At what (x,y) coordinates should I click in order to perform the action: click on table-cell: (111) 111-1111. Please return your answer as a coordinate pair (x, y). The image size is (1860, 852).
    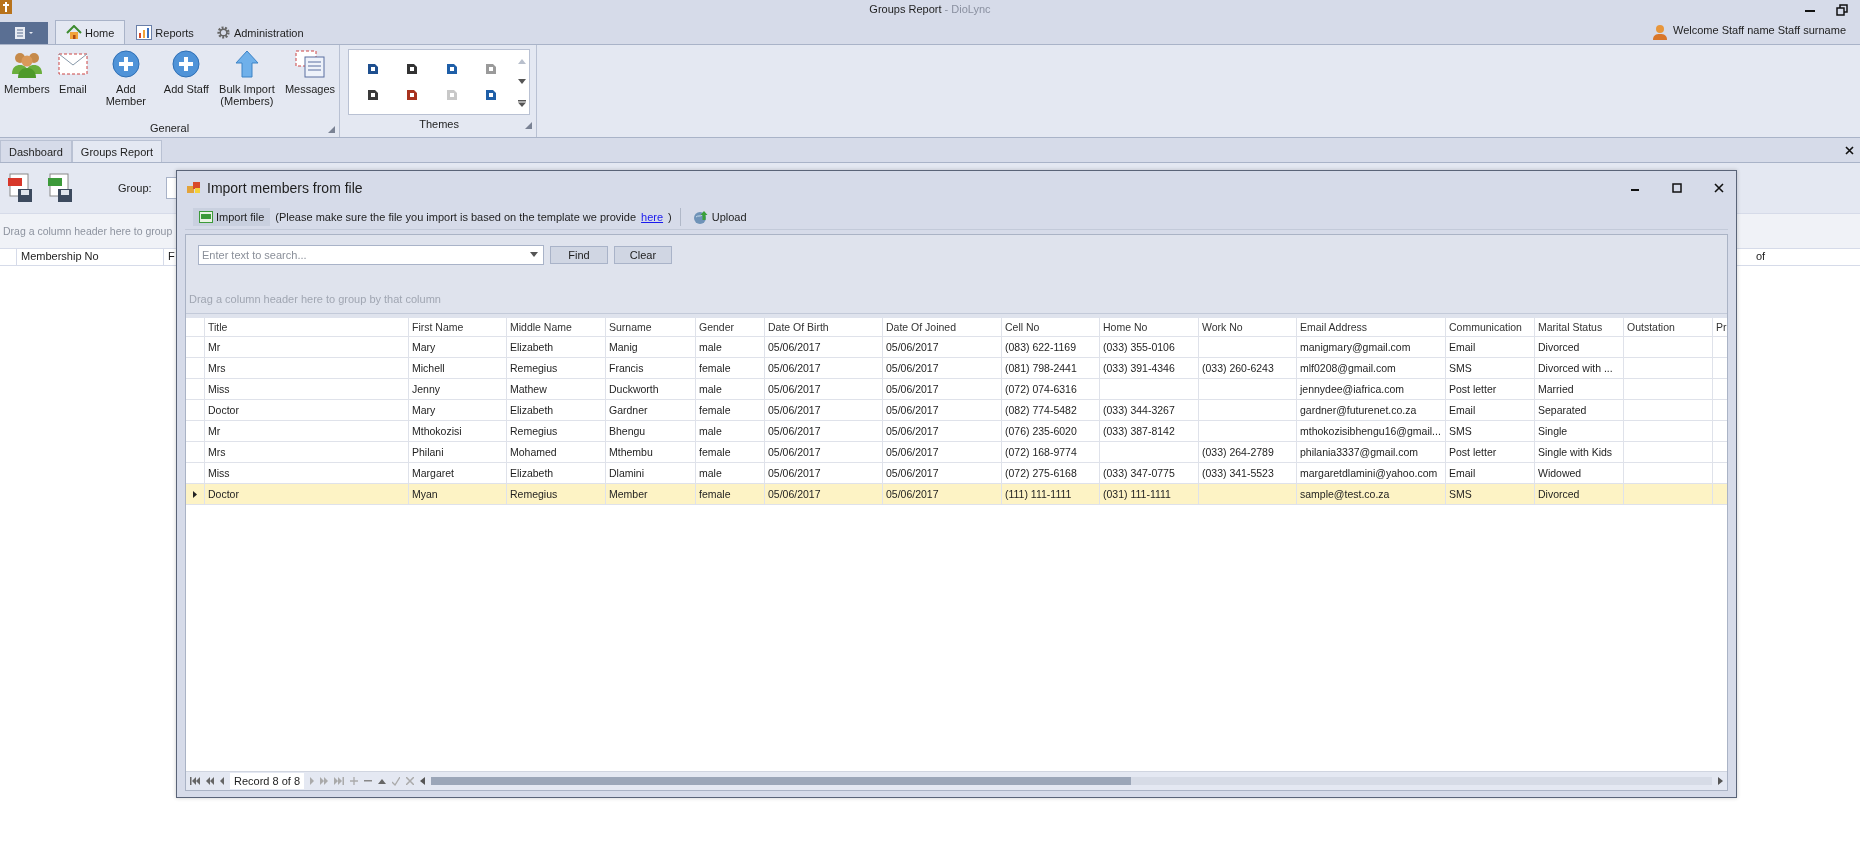
    Looking at the image, I should click on (1051, 494).